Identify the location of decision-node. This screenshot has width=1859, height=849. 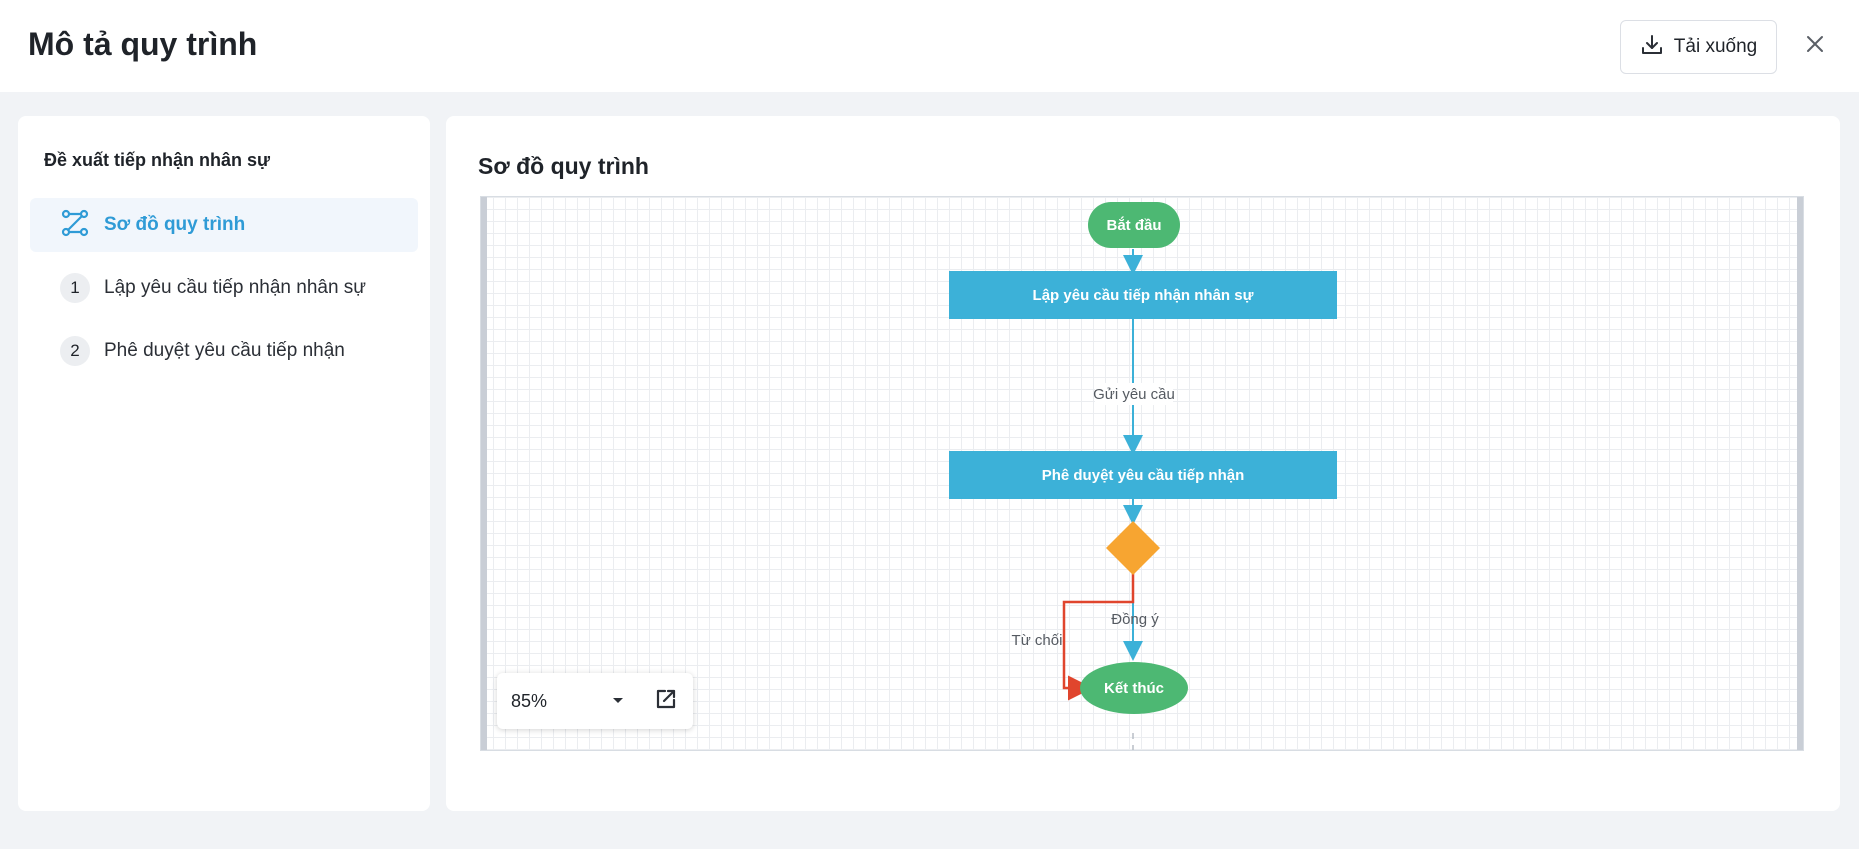
(1133, 548).